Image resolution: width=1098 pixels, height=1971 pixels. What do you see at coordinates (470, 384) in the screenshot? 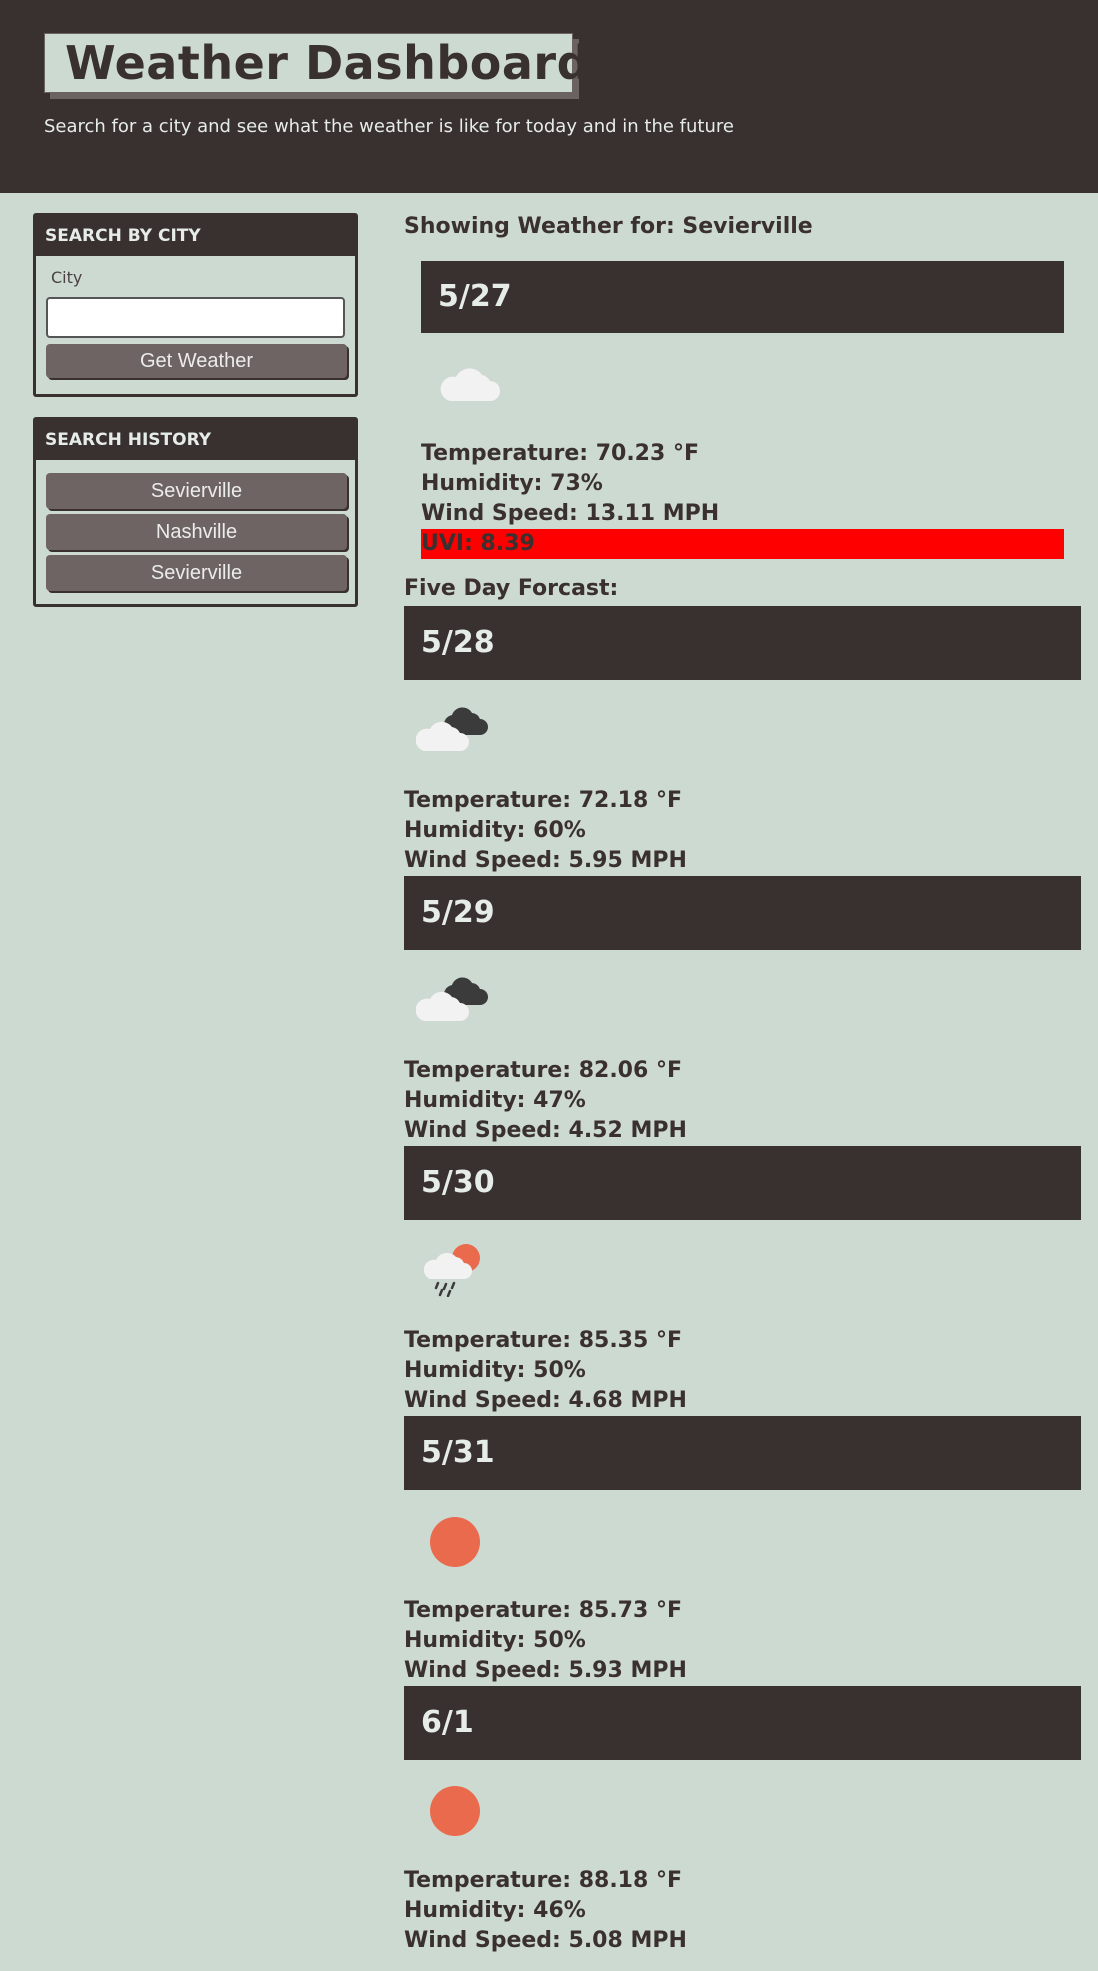
I see `cloud-icon` at bounding box center [470, 384].